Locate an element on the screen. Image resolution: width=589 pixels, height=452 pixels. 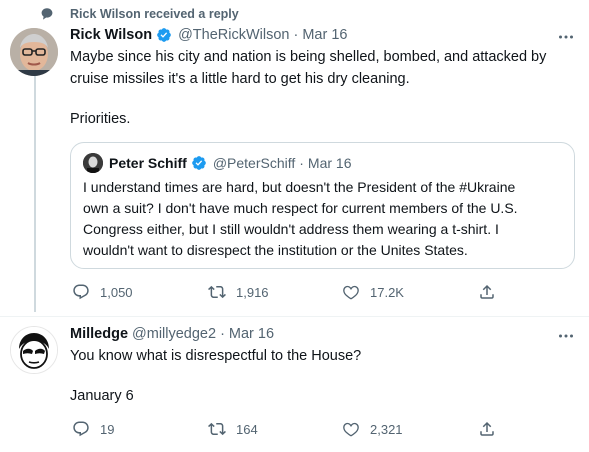
quoted-tweet-header: Peter Schiff @PeterSchiff · Mar 16 is located at coordinates (230, 163).